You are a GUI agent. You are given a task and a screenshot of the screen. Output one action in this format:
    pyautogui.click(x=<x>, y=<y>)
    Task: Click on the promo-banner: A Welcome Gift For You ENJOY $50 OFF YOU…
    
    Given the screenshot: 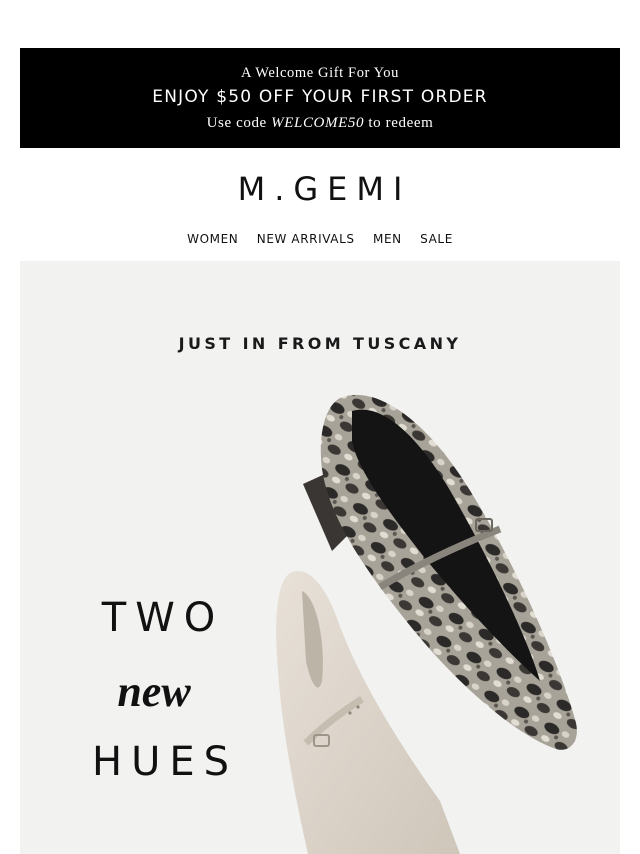 What is the action you would take?
    pyautogui.click(x=320, y=98)
    